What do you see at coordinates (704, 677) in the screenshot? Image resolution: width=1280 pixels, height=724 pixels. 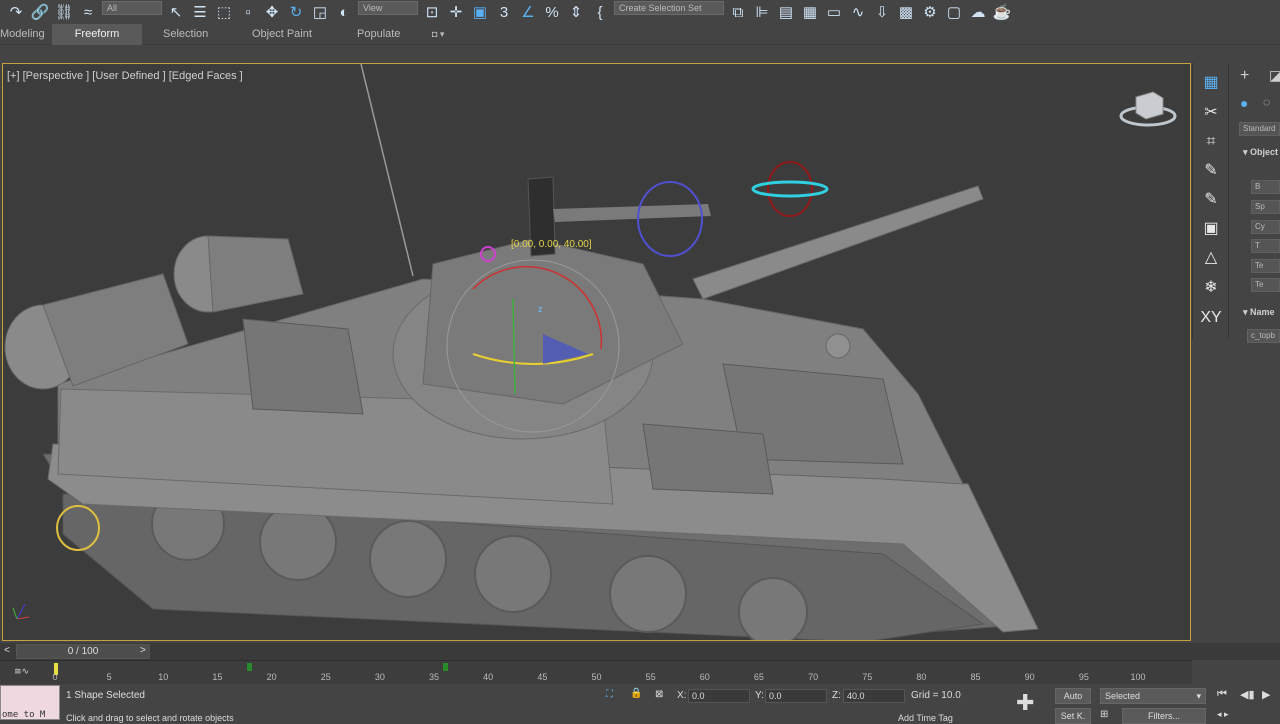 I see `track-tick-label: 60` at bounding box center [704, 677].